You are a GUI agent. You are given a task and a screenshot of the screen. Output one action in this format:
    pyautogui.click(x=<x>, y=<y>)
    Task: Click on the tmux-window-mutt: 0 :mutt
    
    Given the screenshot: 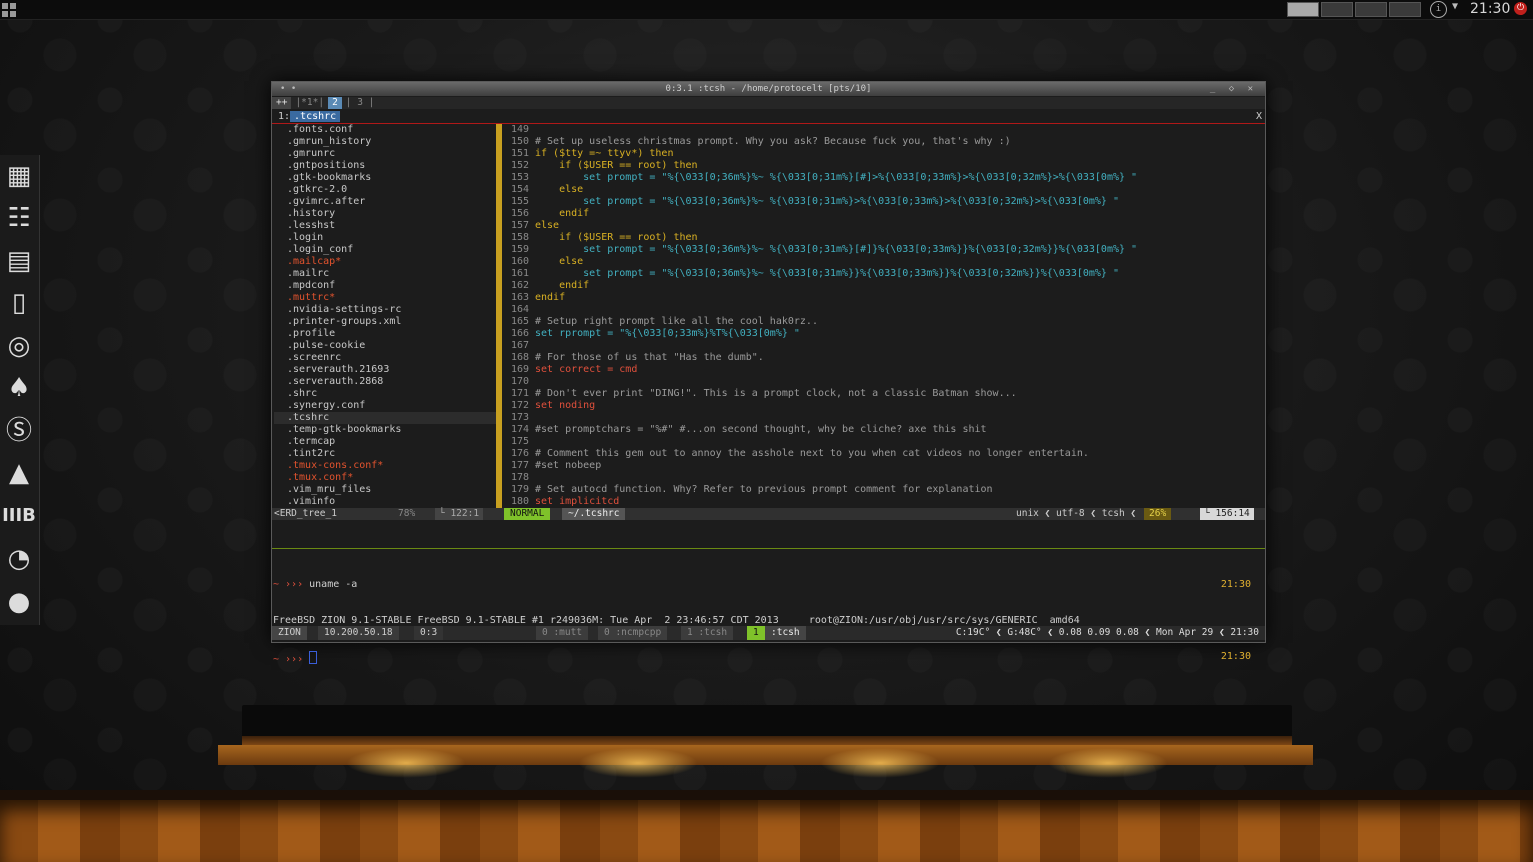 What is the action you would take?
    pyautogui.click(x=562, y=633)
    